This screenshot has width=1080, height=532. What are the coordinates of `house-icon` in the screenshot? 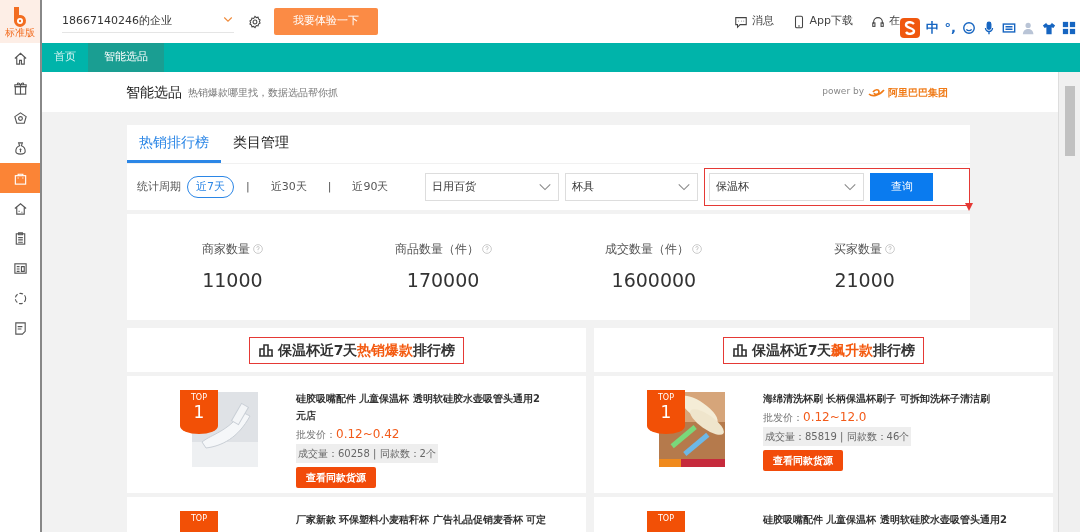 It's located at (20, 208).